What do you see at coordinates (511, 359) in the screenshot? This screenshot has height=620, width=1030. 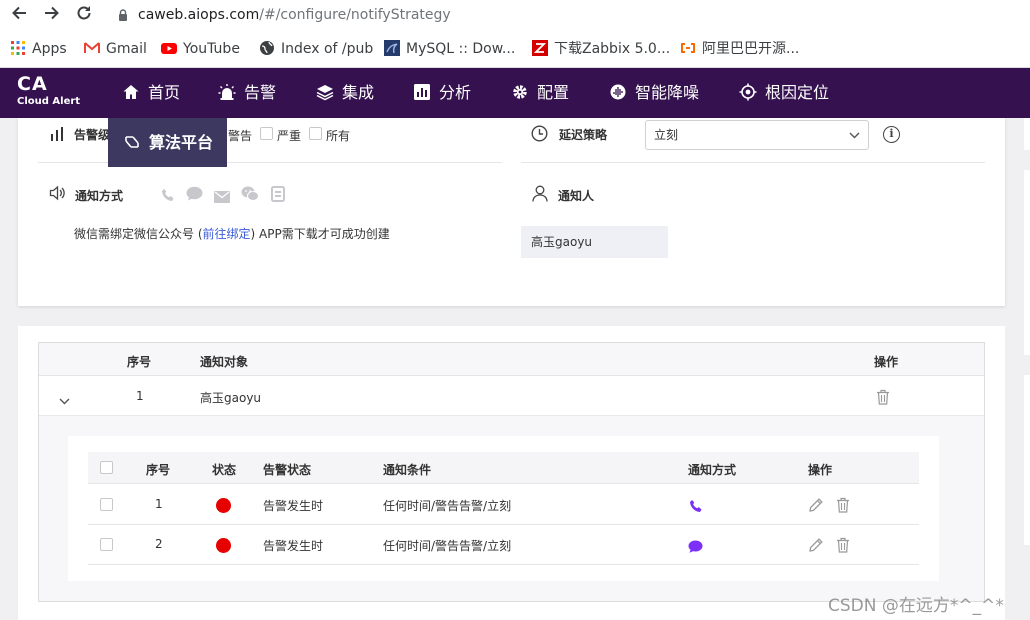 I see `table-header: 序号 通知对象 操作` at bounding box center [511, 359].